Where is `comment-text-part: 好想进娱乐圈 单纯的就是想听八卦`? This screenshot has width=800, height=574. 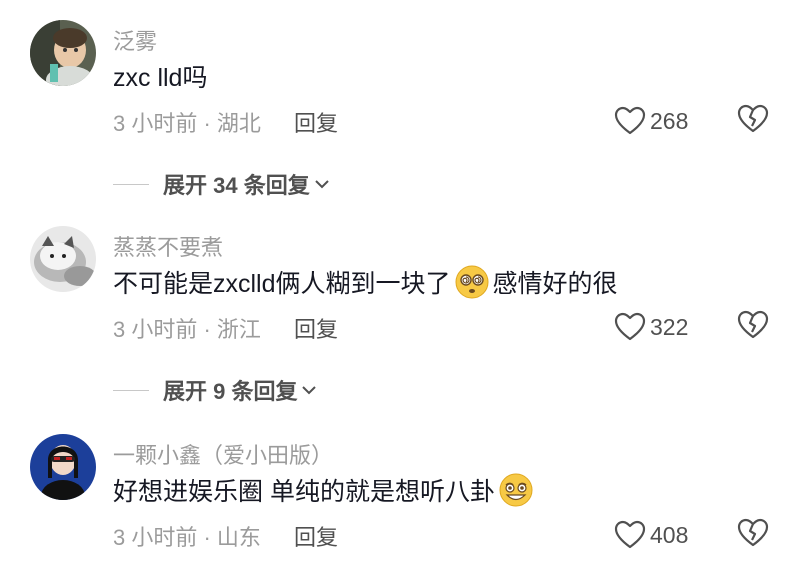 comment-text-part: 好想进娱乐圈 单纯的就是想听八卦 is located at coordinates (304, 492).